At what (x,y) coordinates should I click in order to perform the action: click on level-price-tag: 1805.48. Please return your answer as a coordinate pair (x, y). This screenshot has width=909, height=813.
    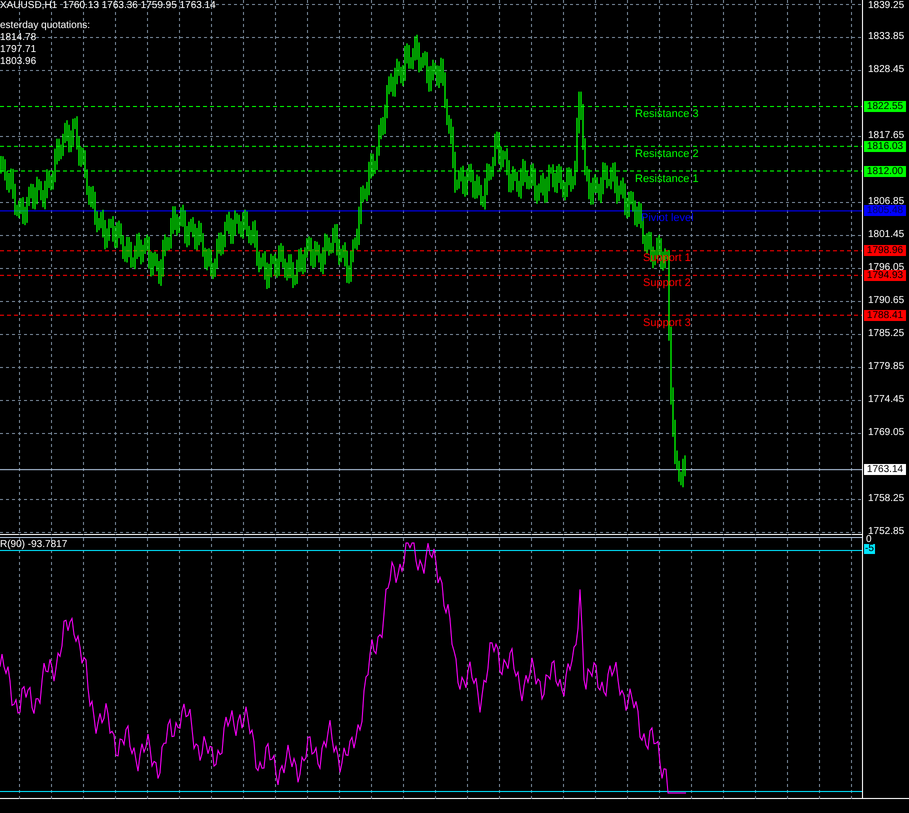
    Looking at the image, I should click on (885, 210).